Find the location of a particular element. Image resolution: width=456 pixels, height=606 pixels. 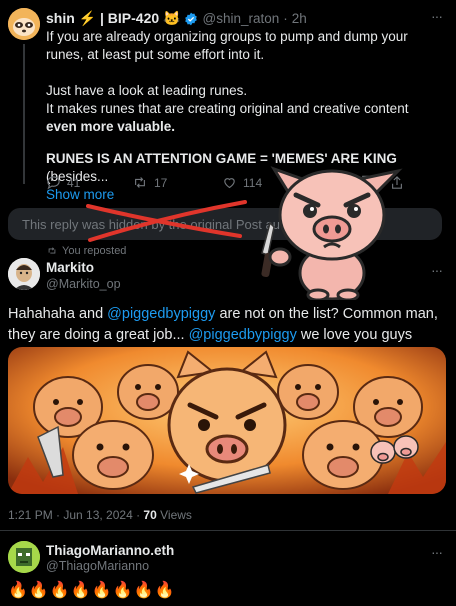

reply-icon is located at coordinates (53, 183).